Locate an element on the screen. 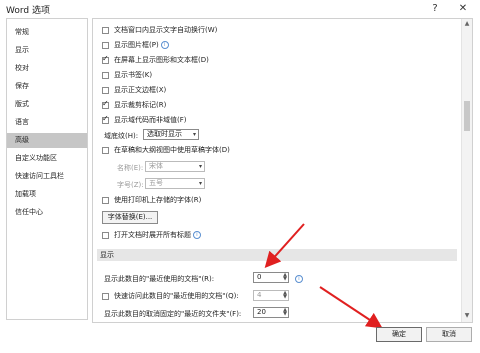 The image size is (480, 353). annotation-arrows is located at coordinates (323, 276).